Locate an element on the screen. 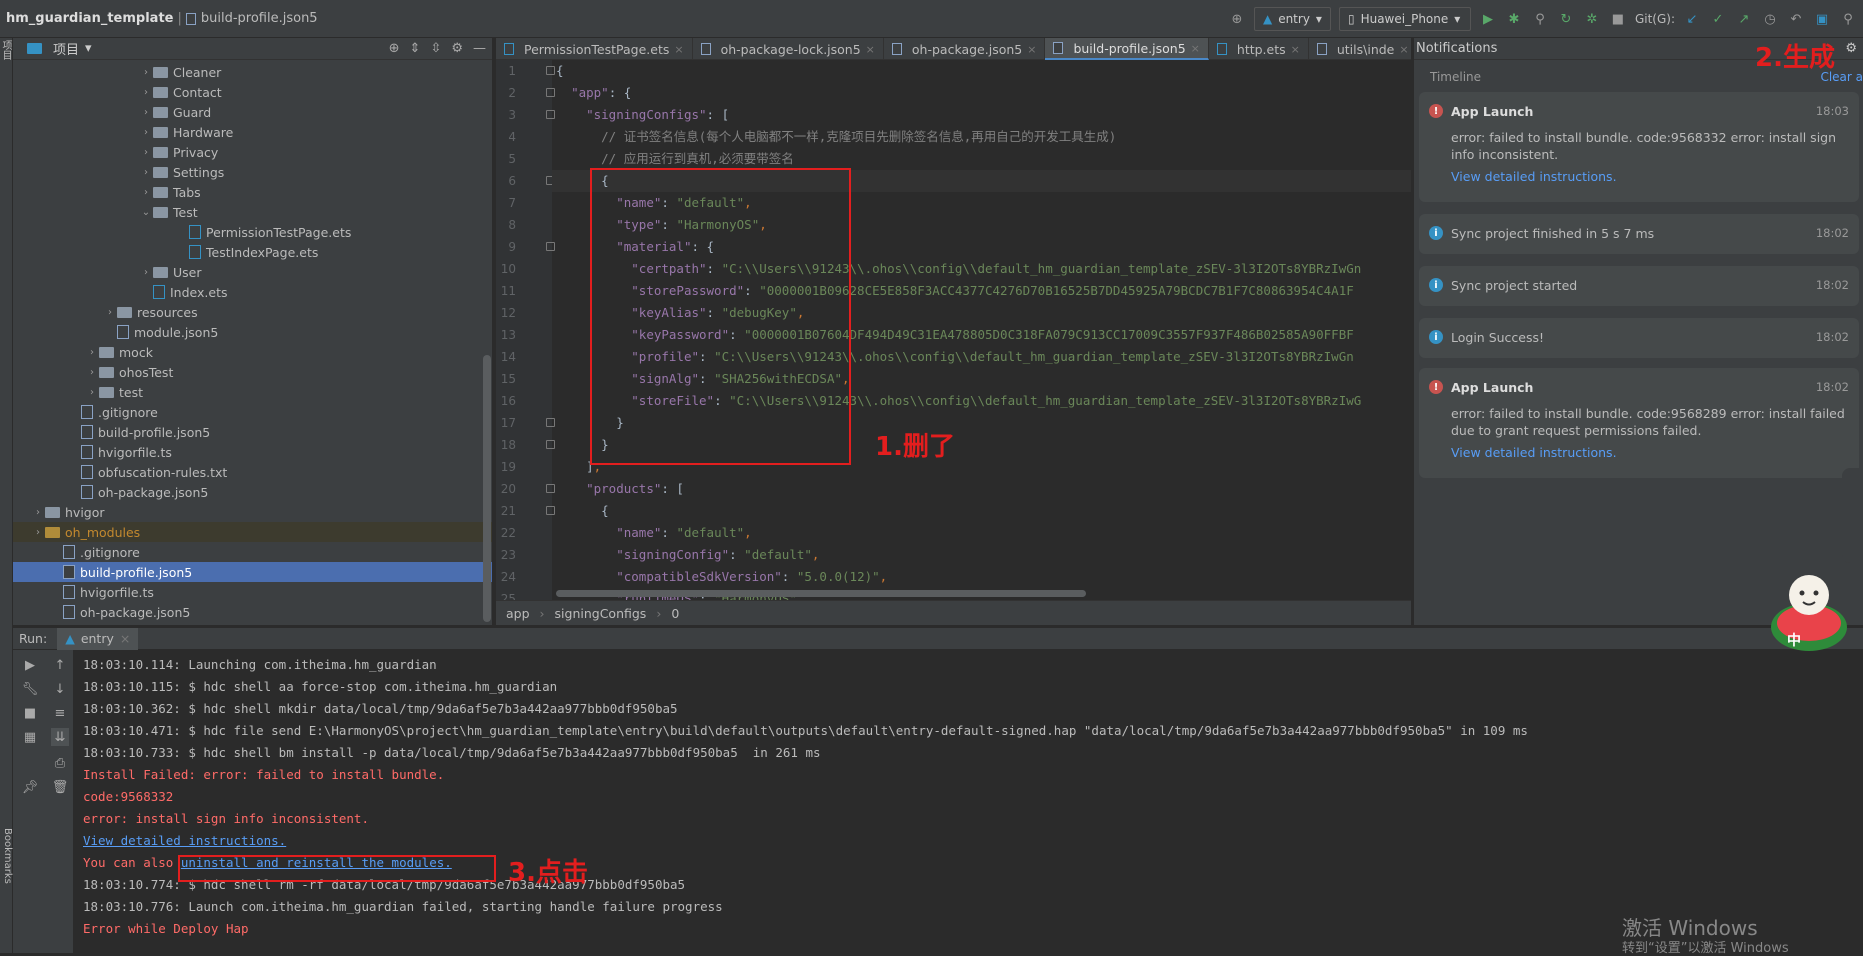 The width and height of the screenshot is (1863, 956). current-file-crumb: build-profile.json5 is located at coordinates (259, 18).